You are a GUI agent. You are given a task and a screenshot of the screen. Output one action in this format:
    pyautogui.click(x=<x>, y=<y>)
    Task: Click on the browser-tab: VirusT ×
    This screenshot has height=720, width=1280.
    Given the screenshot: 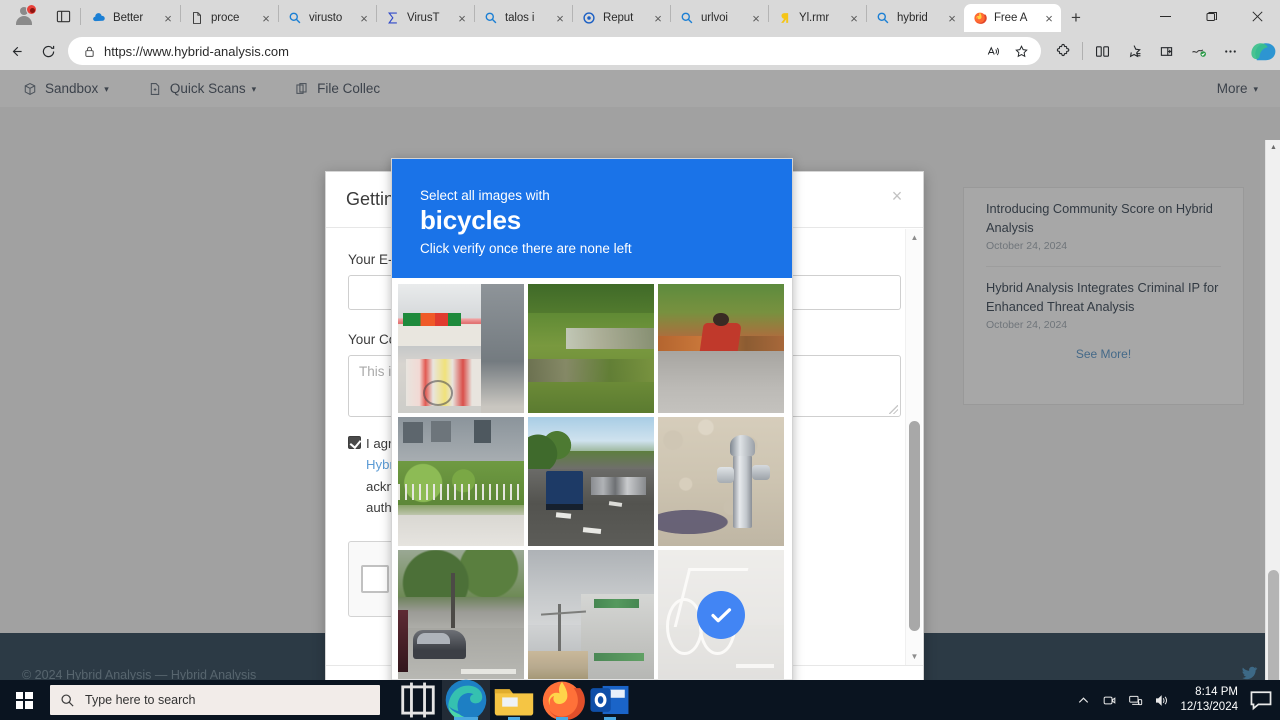 What is the action you would take?
    pyautogui.click(x=425, y=18)
    